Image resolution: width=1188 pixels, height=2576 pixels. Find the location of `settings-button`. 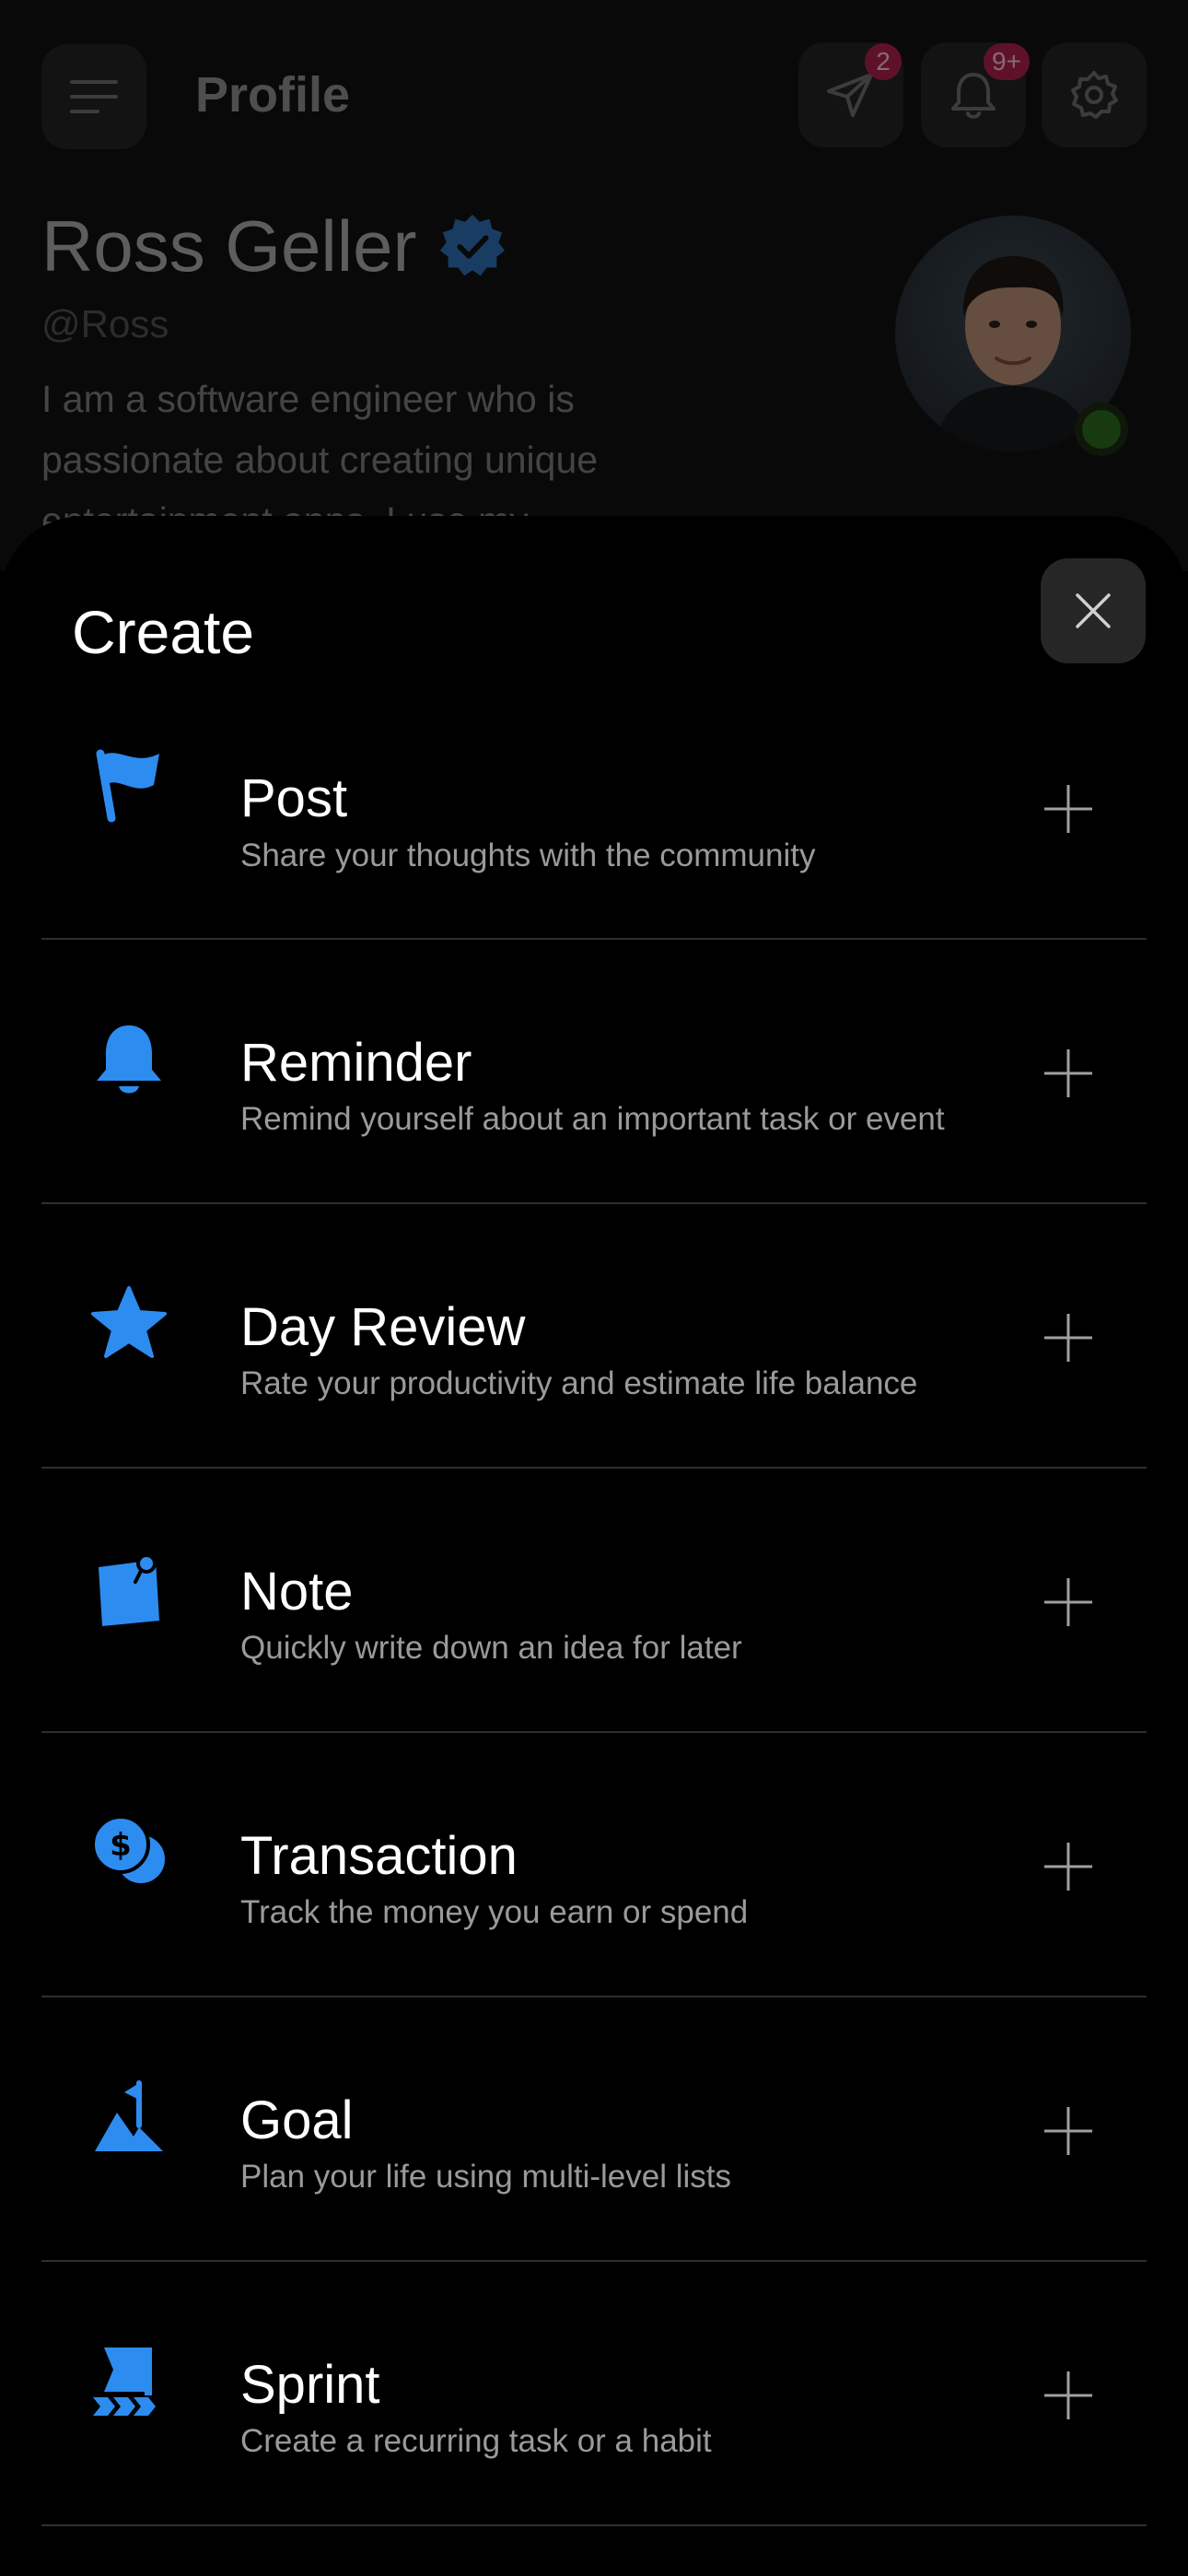

settings-button is located at coordinates (1094, 94).